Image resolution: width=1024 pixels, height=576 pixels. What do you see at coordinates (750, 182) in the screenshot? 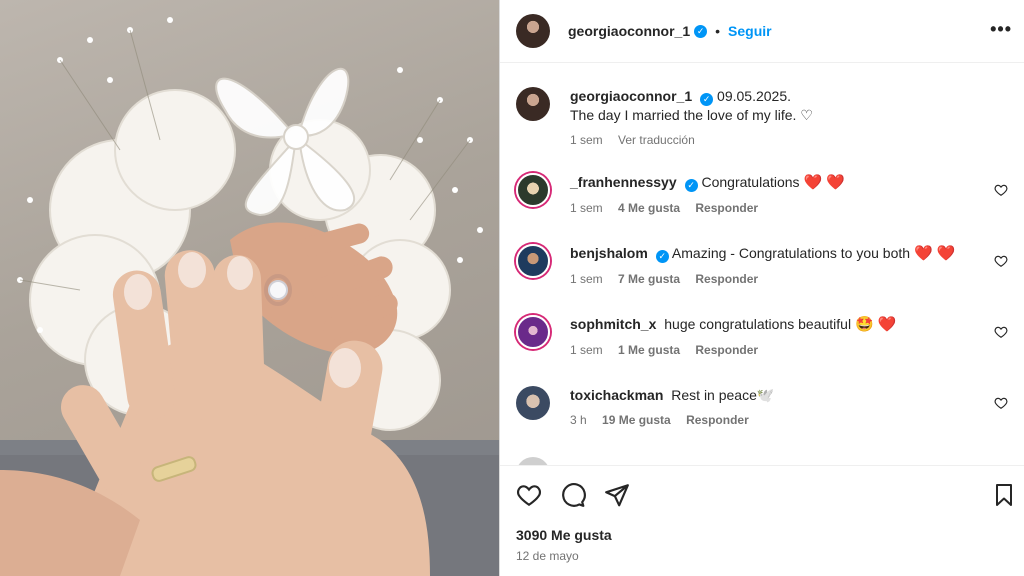
I see `comment-text: Congratulations` at bounding box center [750, 182].